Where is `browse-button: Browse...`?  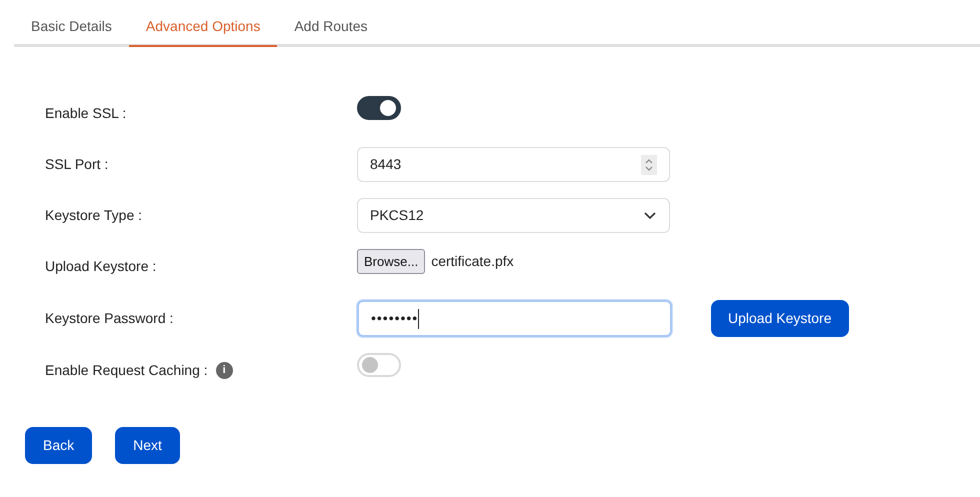 browse-button: Browse... is located at coordinates (391, 261).